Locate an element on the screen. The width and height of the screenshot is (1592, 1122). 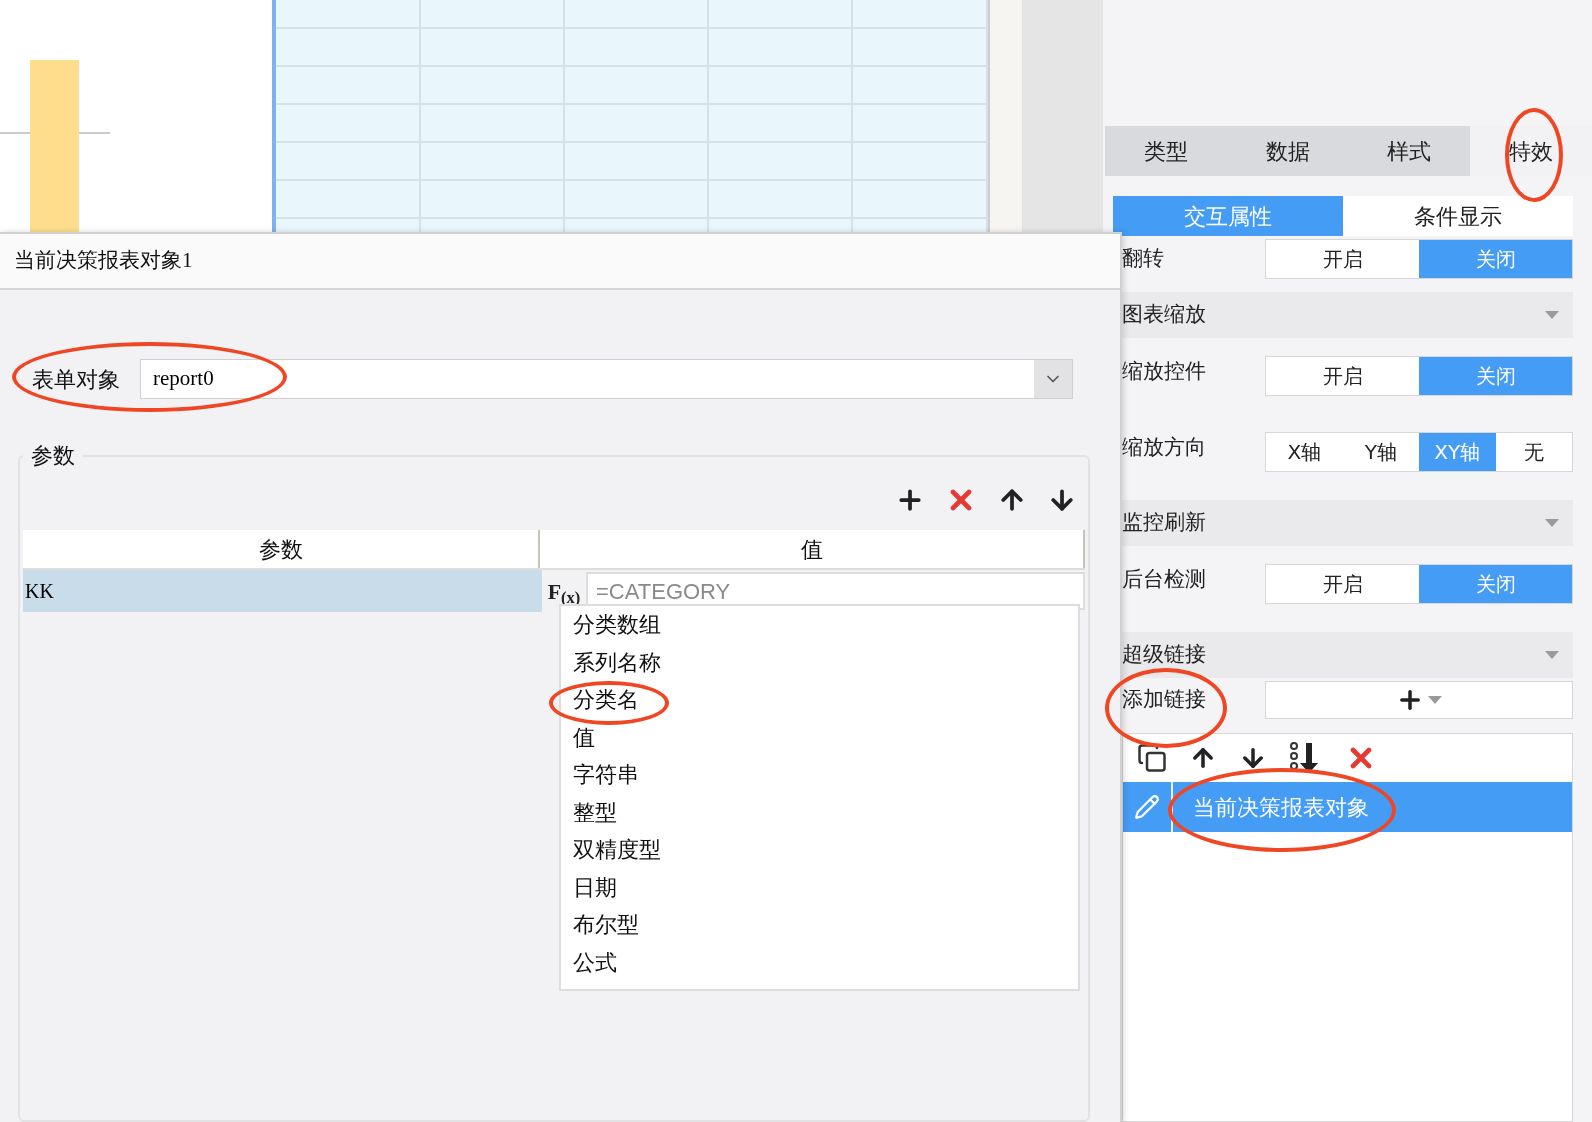
menu-item: 双精度型 is located at coordinates (819, 850).